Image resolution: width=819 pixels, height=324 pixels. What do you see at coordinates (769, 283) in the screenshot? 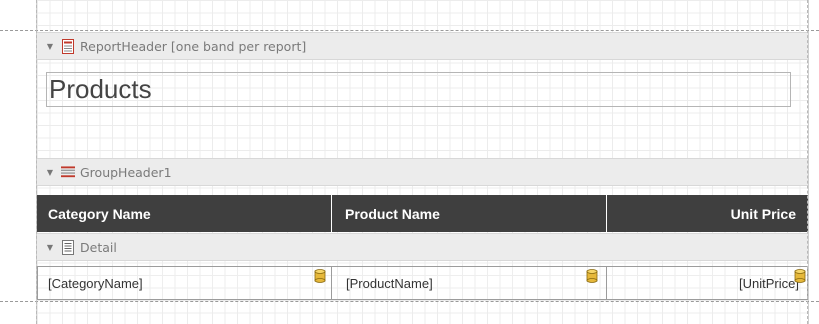
I see `field-expression: [UnitPrice]` at bounding box center [769, 283].